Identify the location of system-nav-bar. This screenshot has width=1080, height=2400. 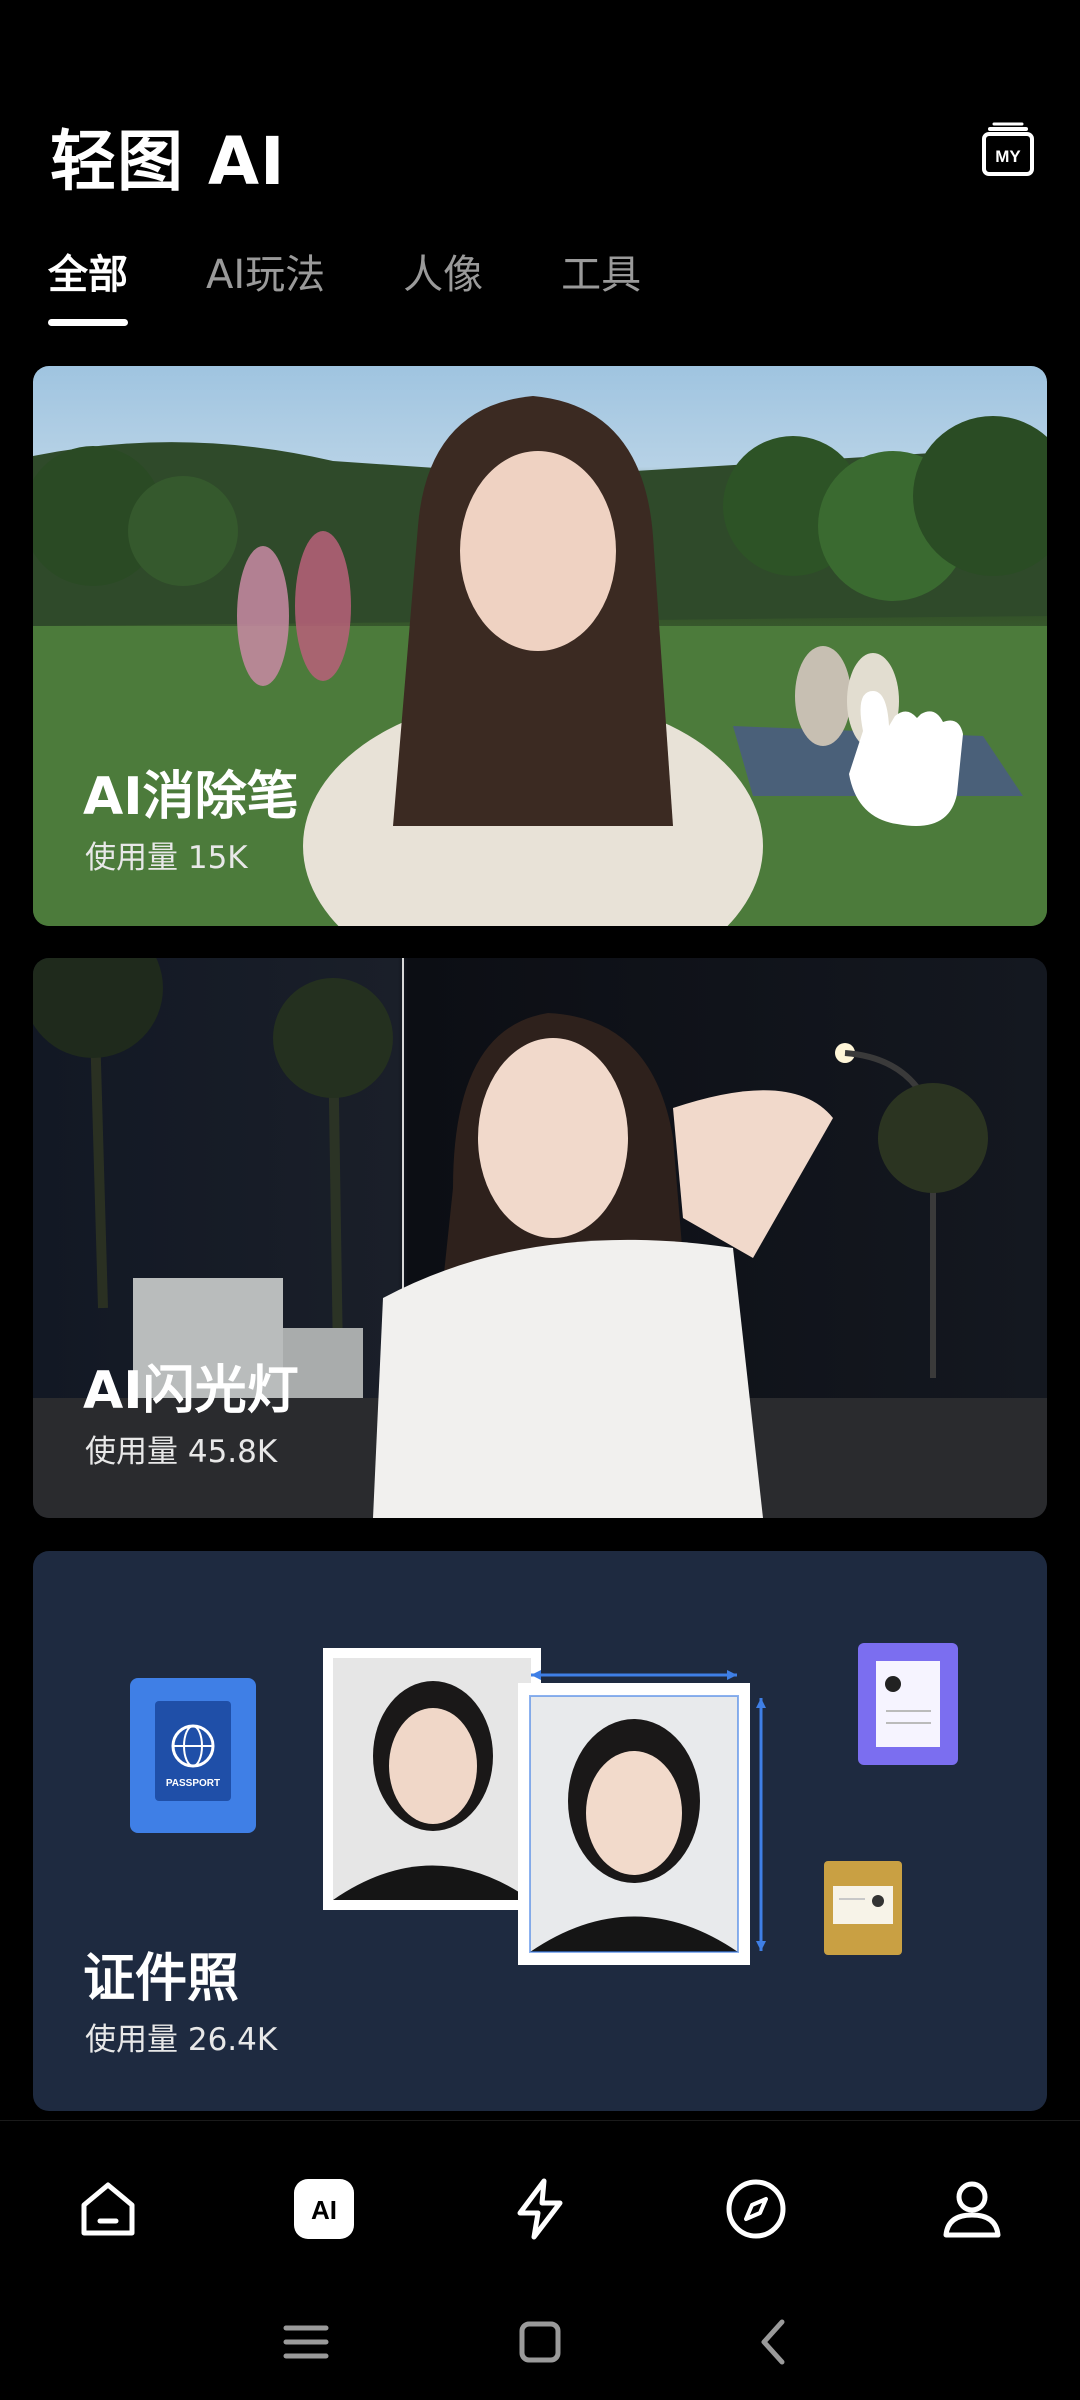
(540, 2345).